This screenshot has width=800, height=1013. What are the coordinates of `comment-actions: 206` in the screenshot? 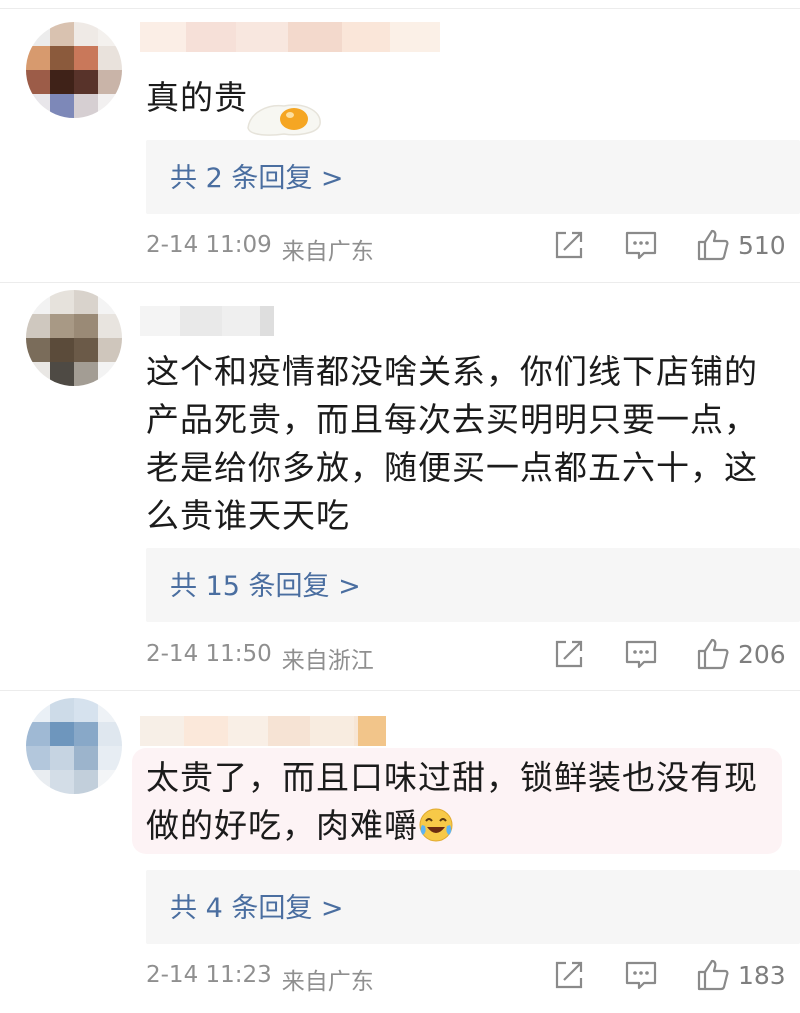 It's located at (669, 654).